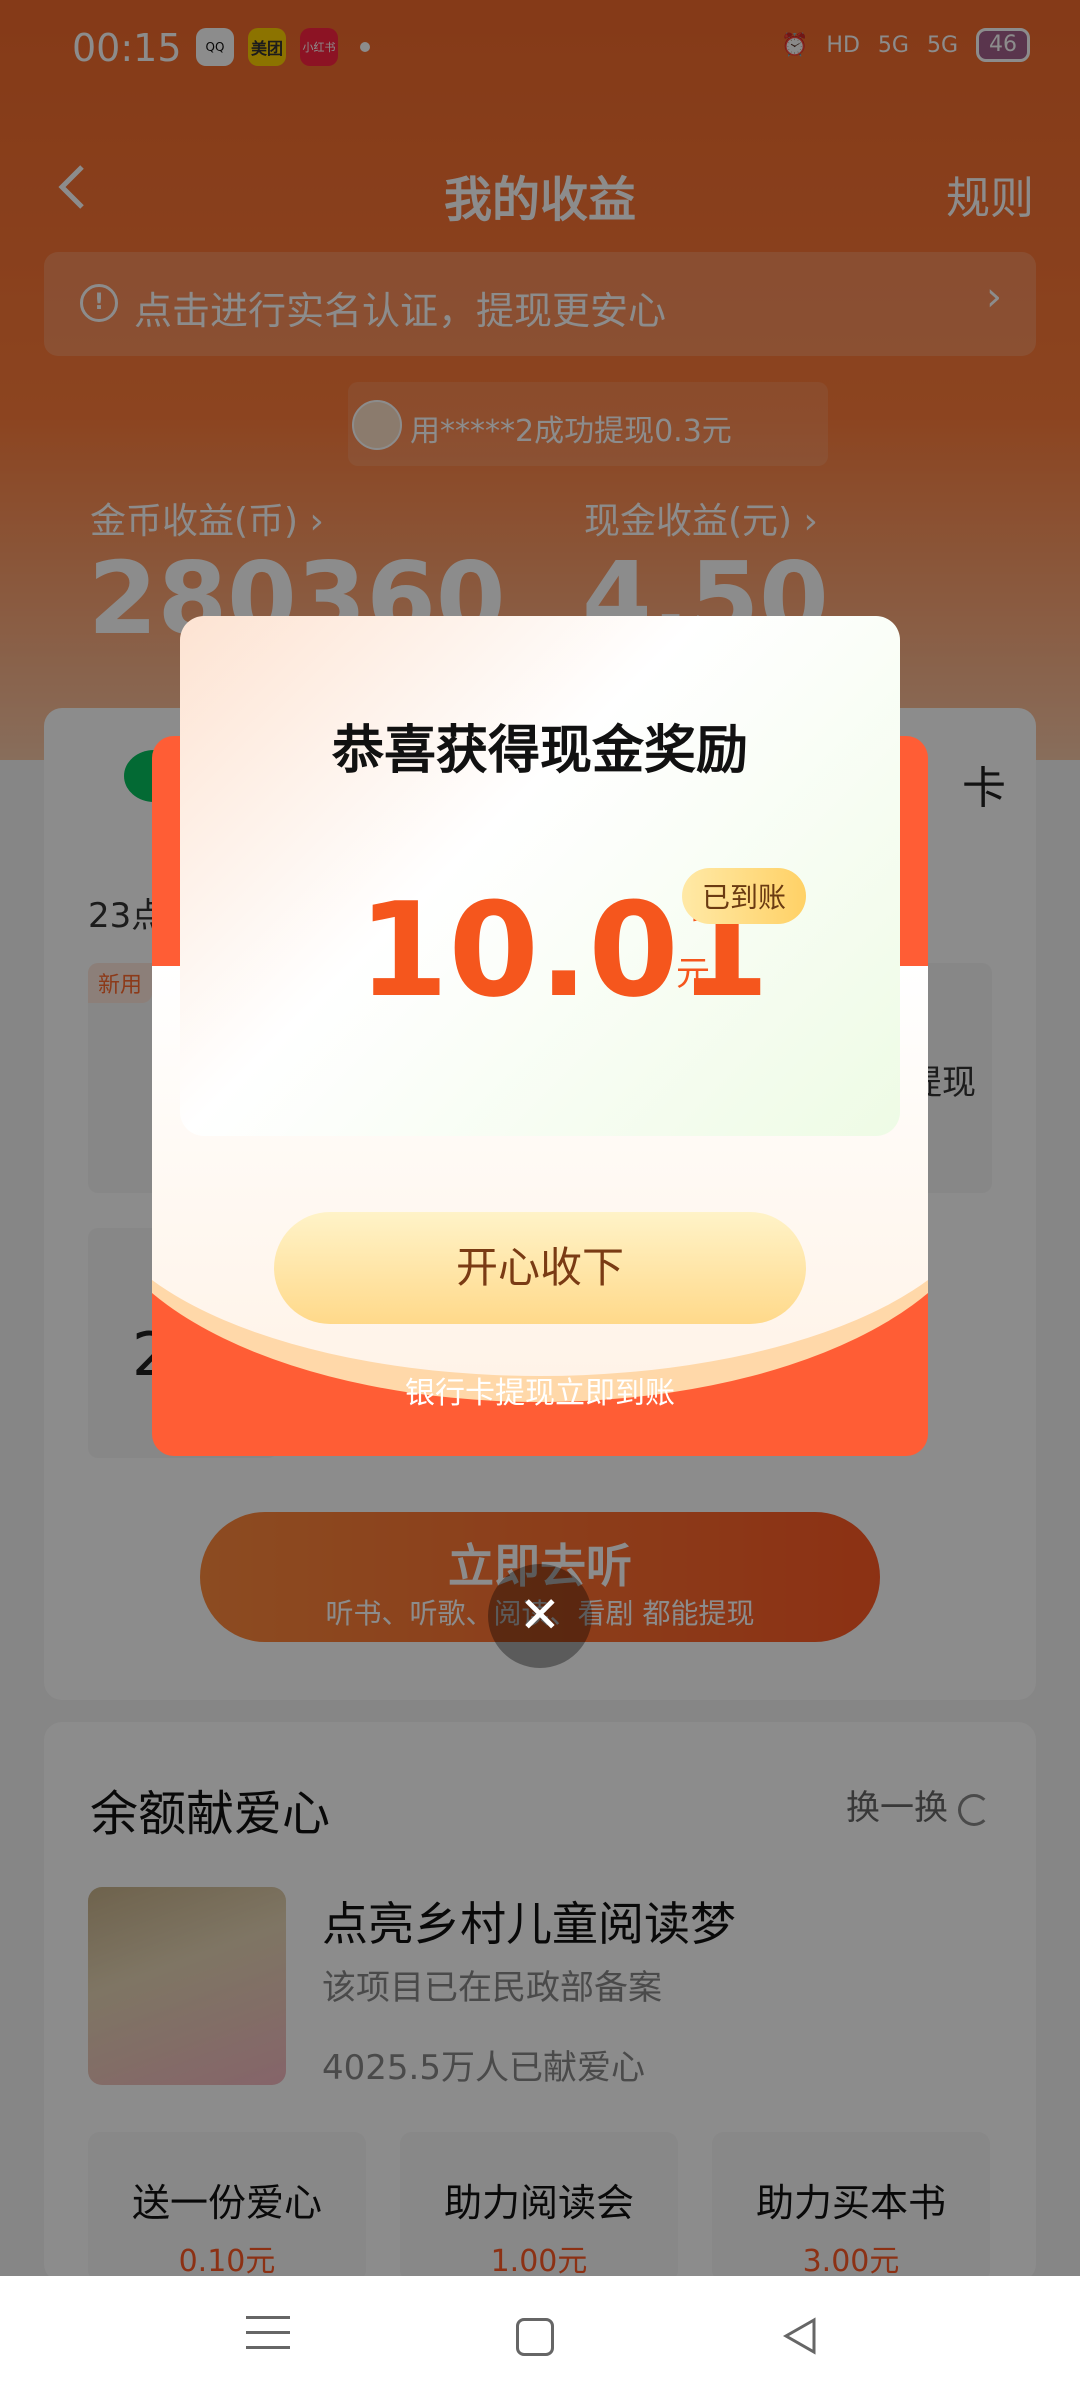 This screenshot has height=2408, width=1080. Describe the element at coordinates (539, 751) in the screenshot. I see `popup-title: 恭喜获得现金奖励` at that location.